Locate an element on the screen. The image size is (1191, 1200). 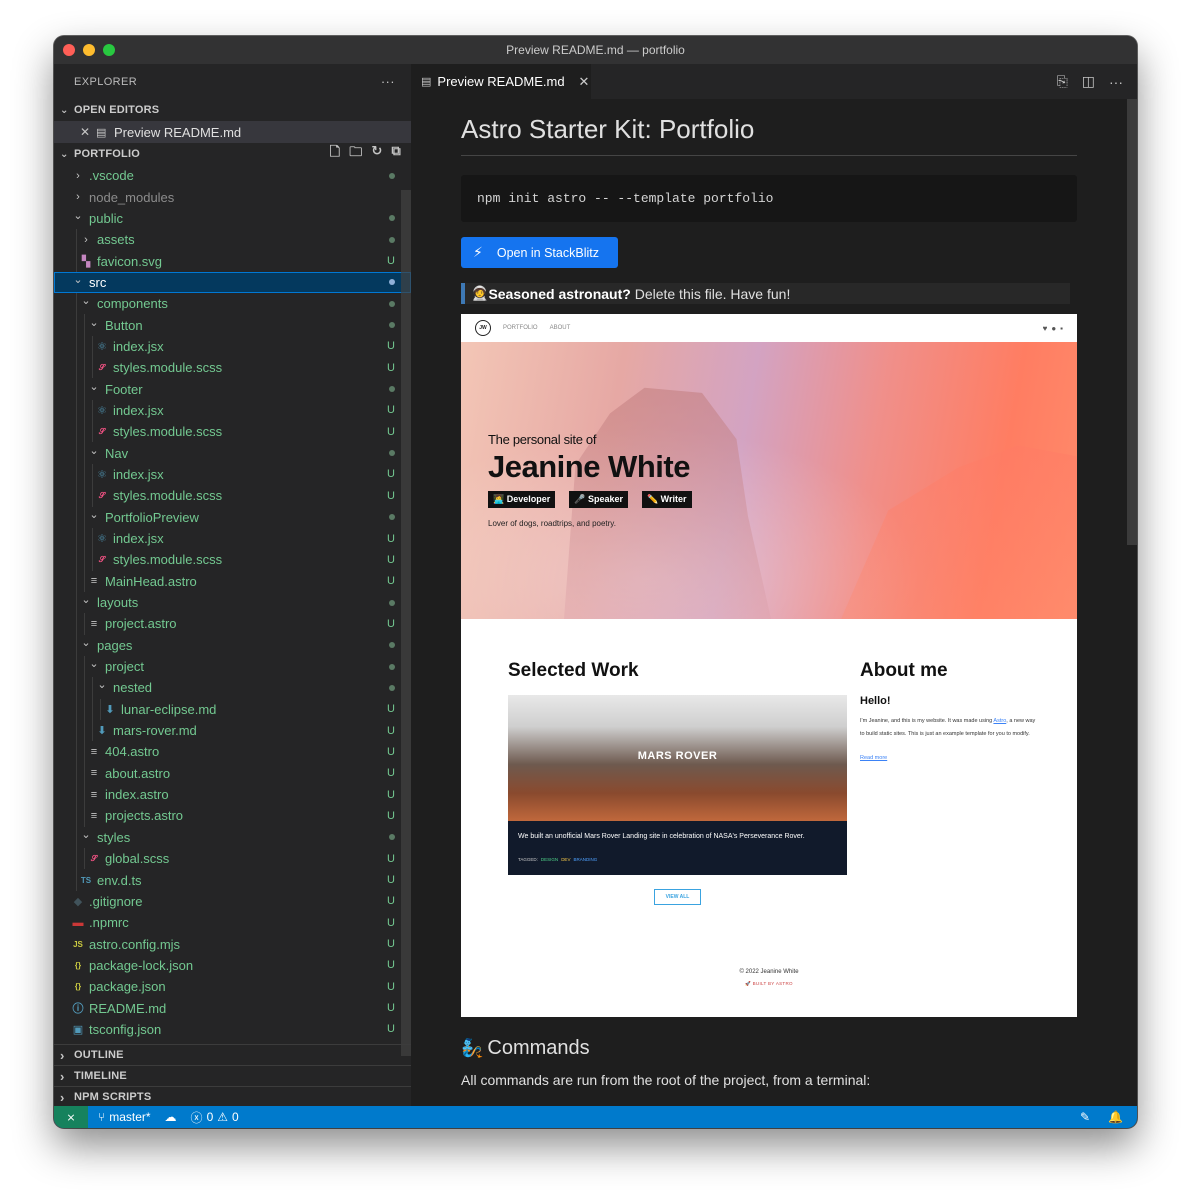
folder-button: ⌄ Button is located at coordinates (232, 325).